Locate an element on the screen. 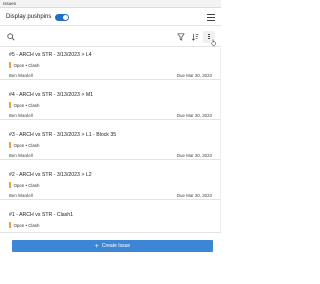 This screenshot has height=284, width=320. search-icon is located at coordinates (11, 37).